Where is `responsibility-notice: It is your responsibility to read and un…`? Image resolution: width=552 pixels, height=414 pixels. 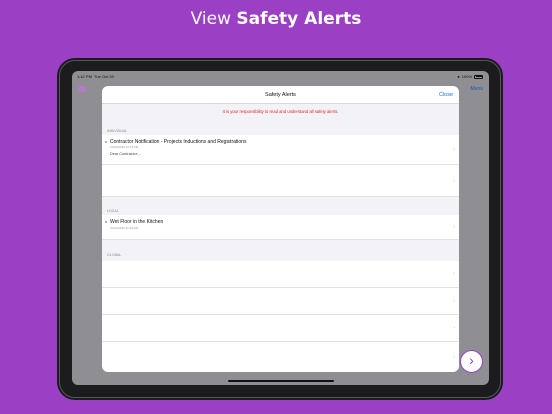
responsibility-notice: It is your responsibility to read and un… is located at coordinates (280, 112).